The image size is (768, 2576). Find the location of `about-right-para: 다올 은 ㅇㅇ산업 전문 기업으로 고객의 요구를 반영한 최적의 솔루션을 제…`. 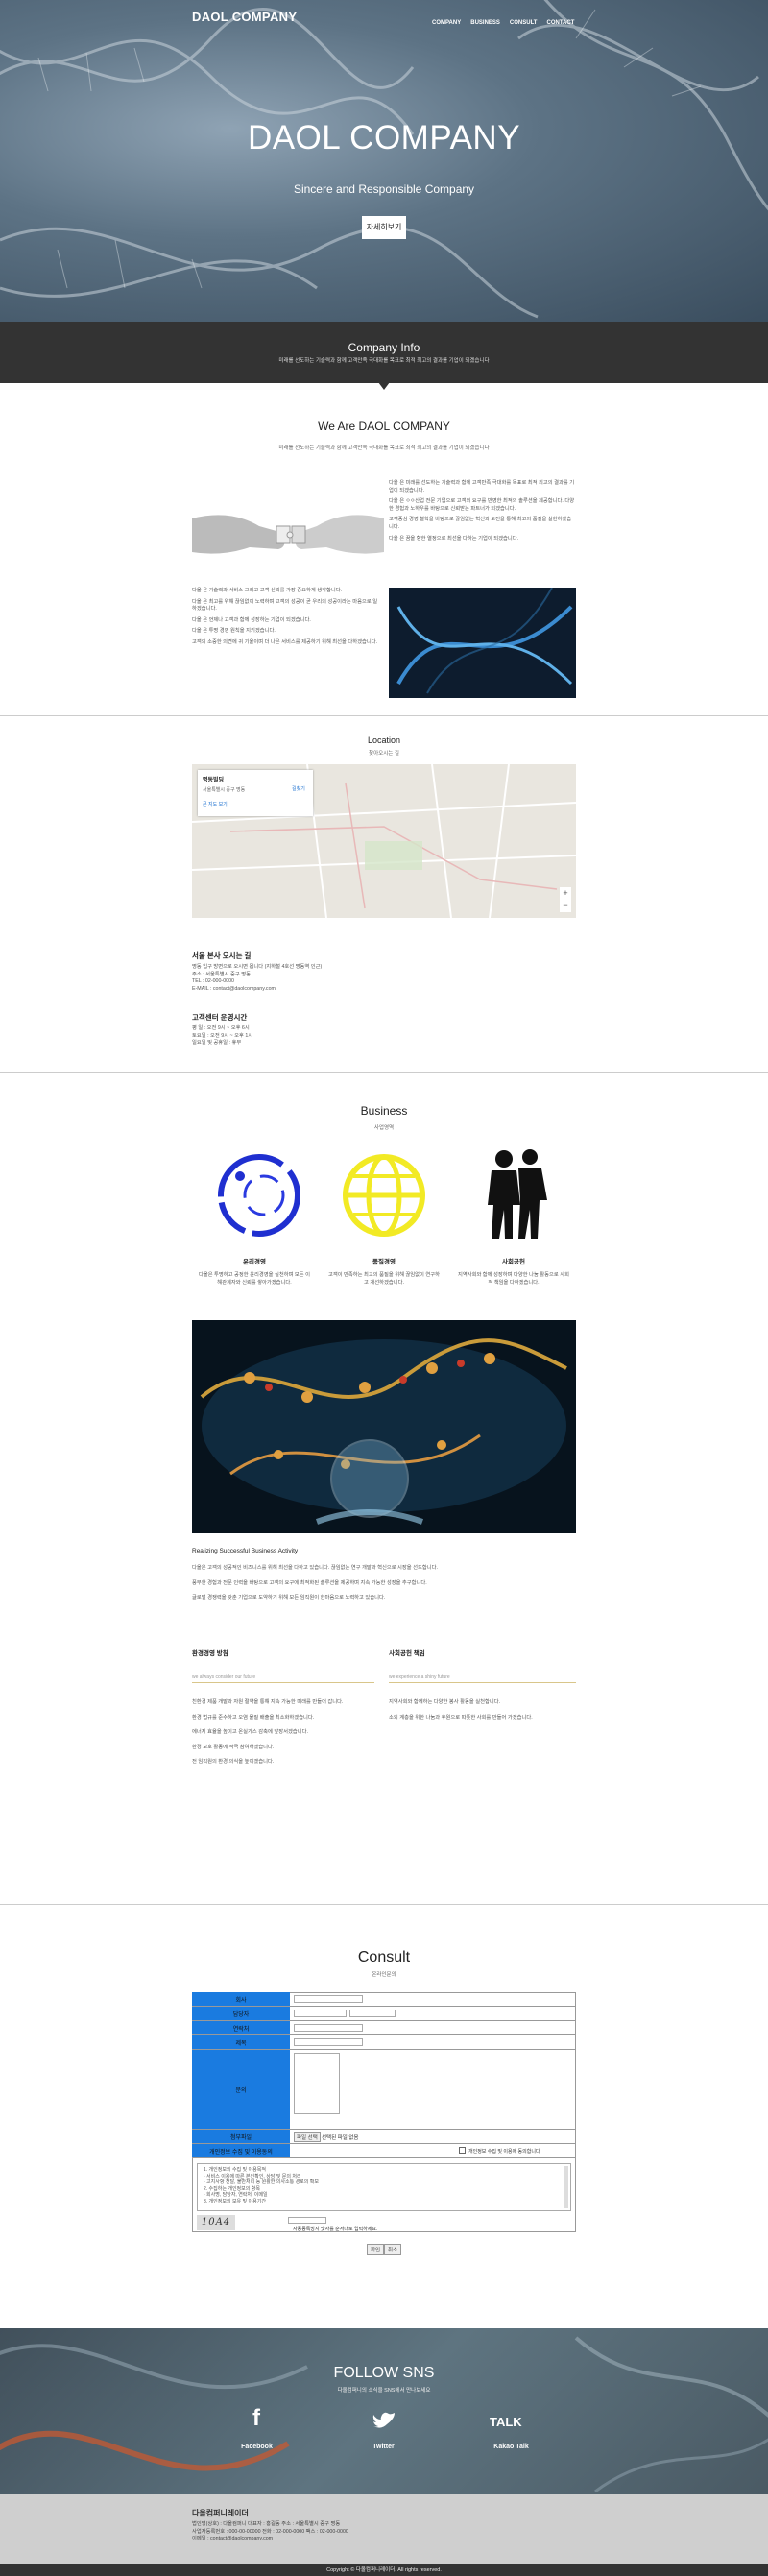

about-right-para: 다올 은 ㅇㅇ산업 전문 기업으로 고객의 요구를 반영한 최적의 솔루션을 제… is located at coordinates (482, 505).